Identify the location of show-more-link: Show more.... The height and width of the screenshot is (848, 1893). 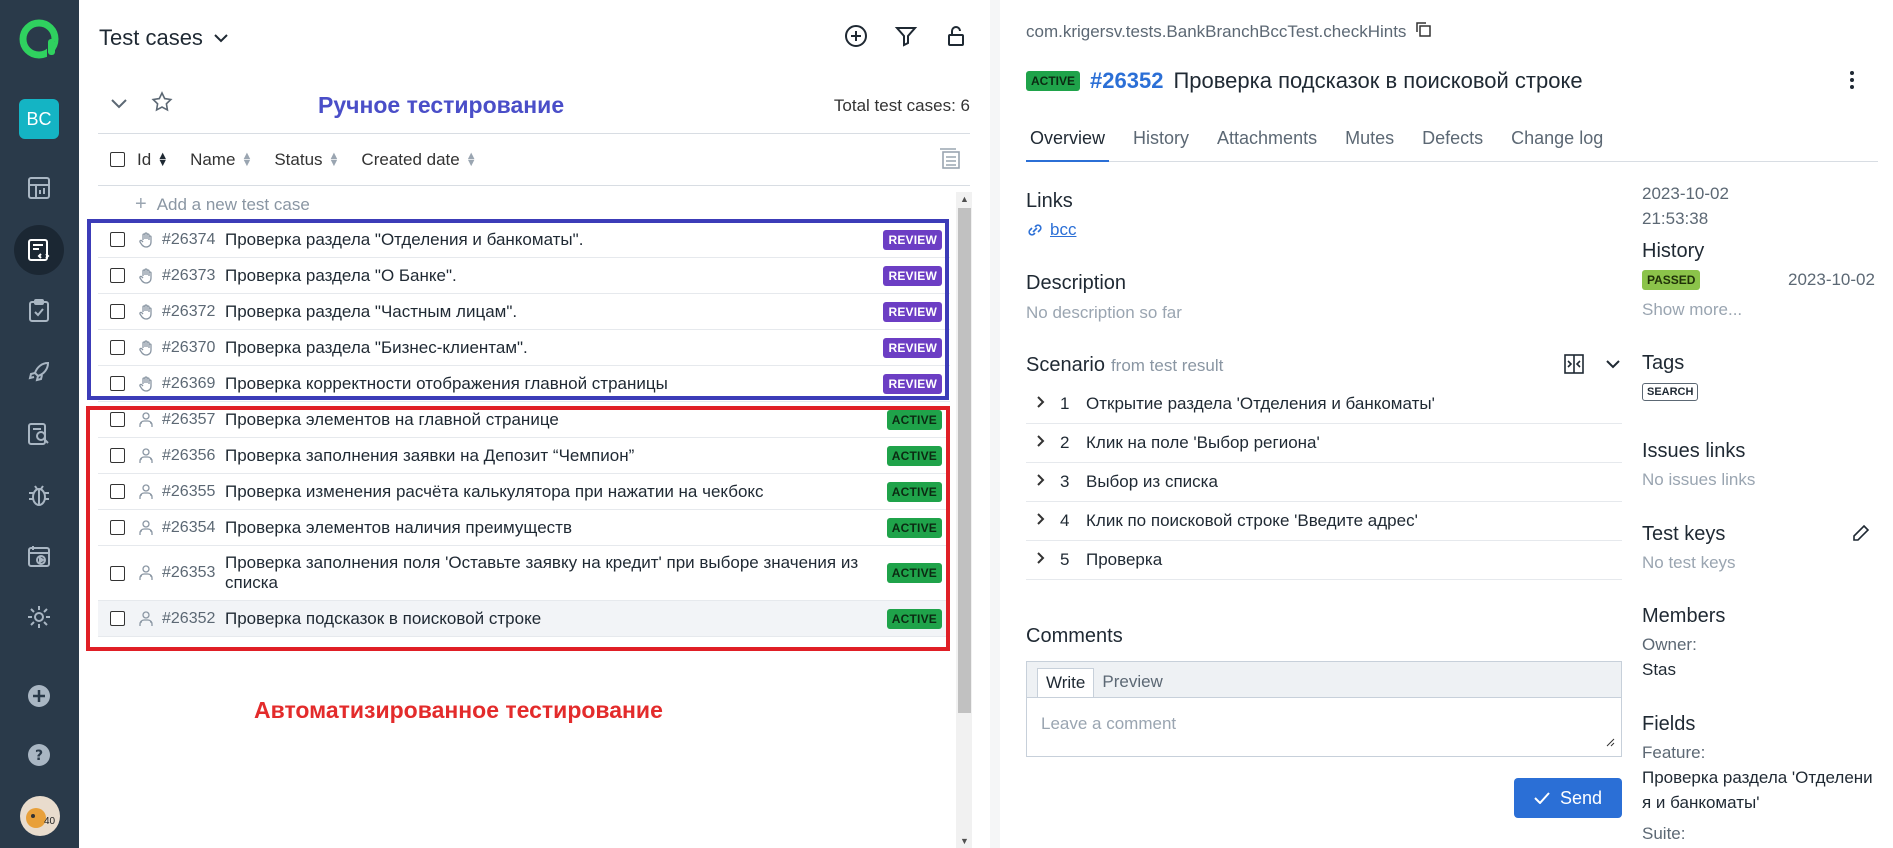
(1692, 310).